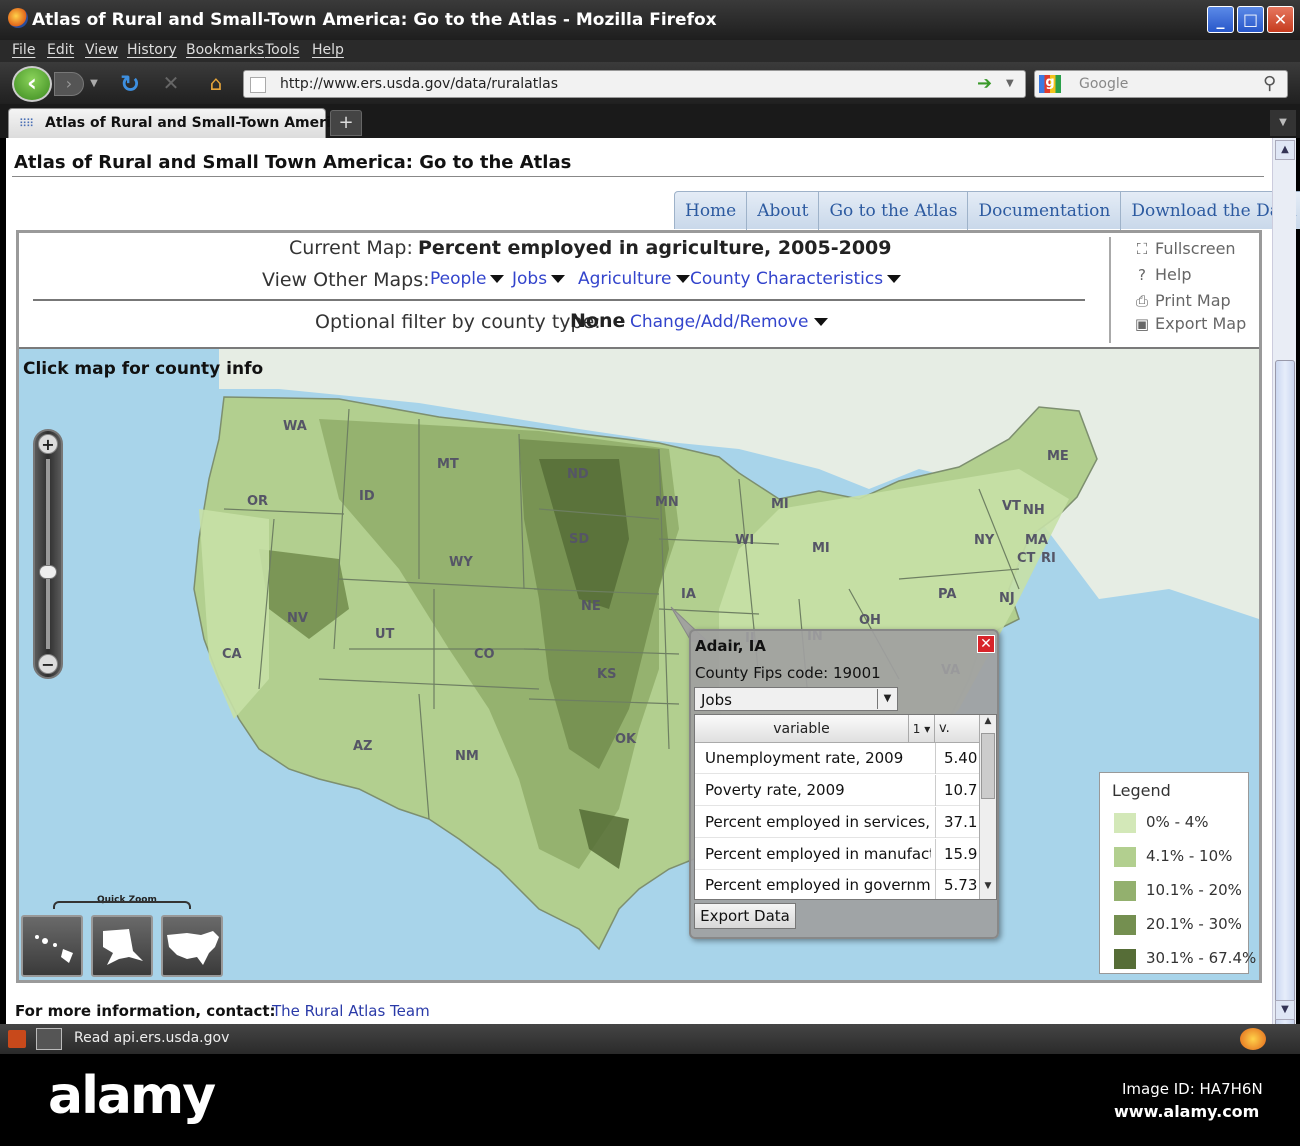 This screenshot has width=1300, height=1146. What do you see at coordinates (650, 1039) in the screenshot?
I see `status-bar: Read api.ers.usda.gov` at bounding box center [650, 1039].